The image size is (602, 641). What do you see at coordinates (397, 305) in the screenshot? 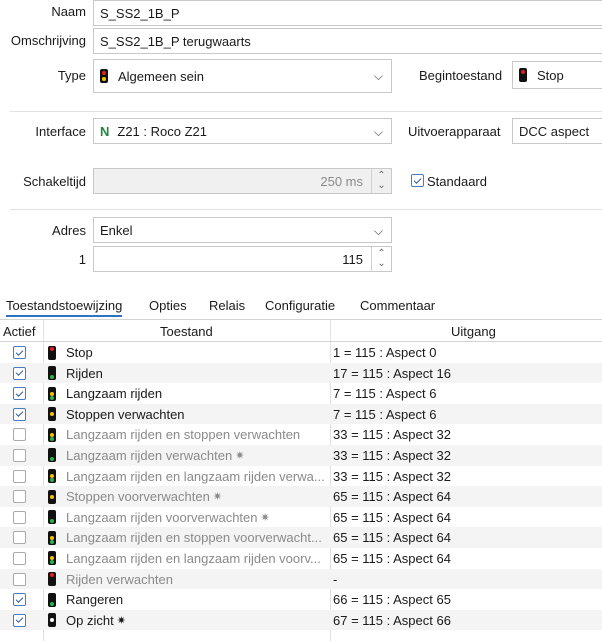
I see `tab-commentaar: Commentaar` at bounding box center [397, 305].